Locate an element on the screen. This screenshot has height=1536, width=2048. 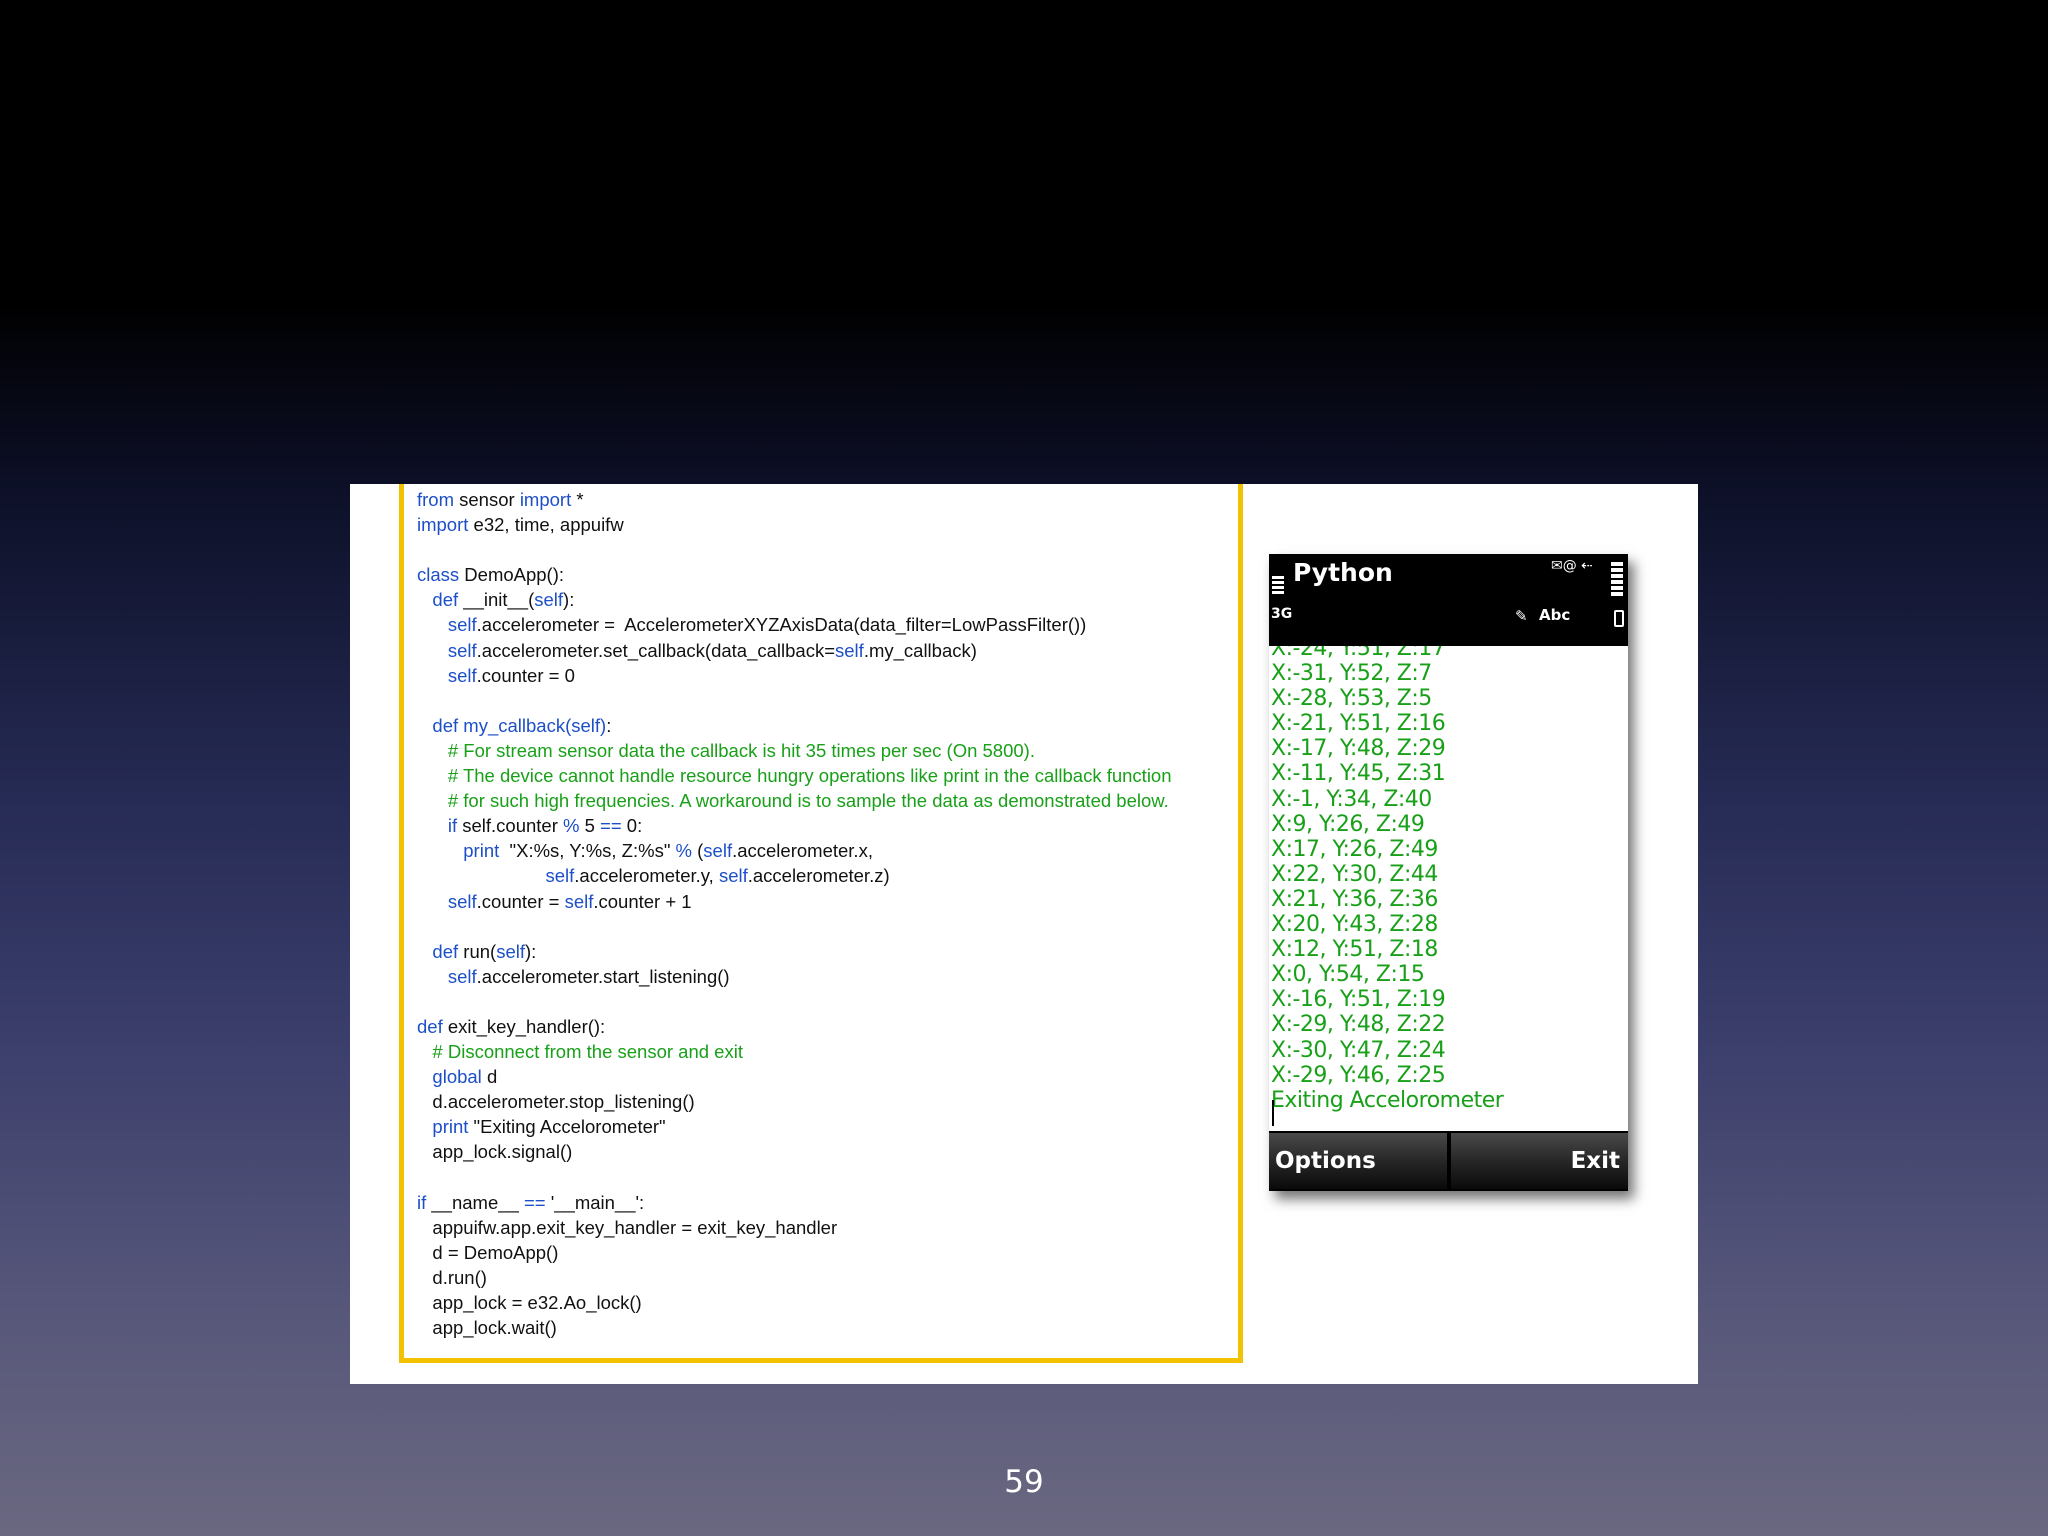
message-usb-icon: ✉@ ⇠ is located at coordinates (1572, 566).